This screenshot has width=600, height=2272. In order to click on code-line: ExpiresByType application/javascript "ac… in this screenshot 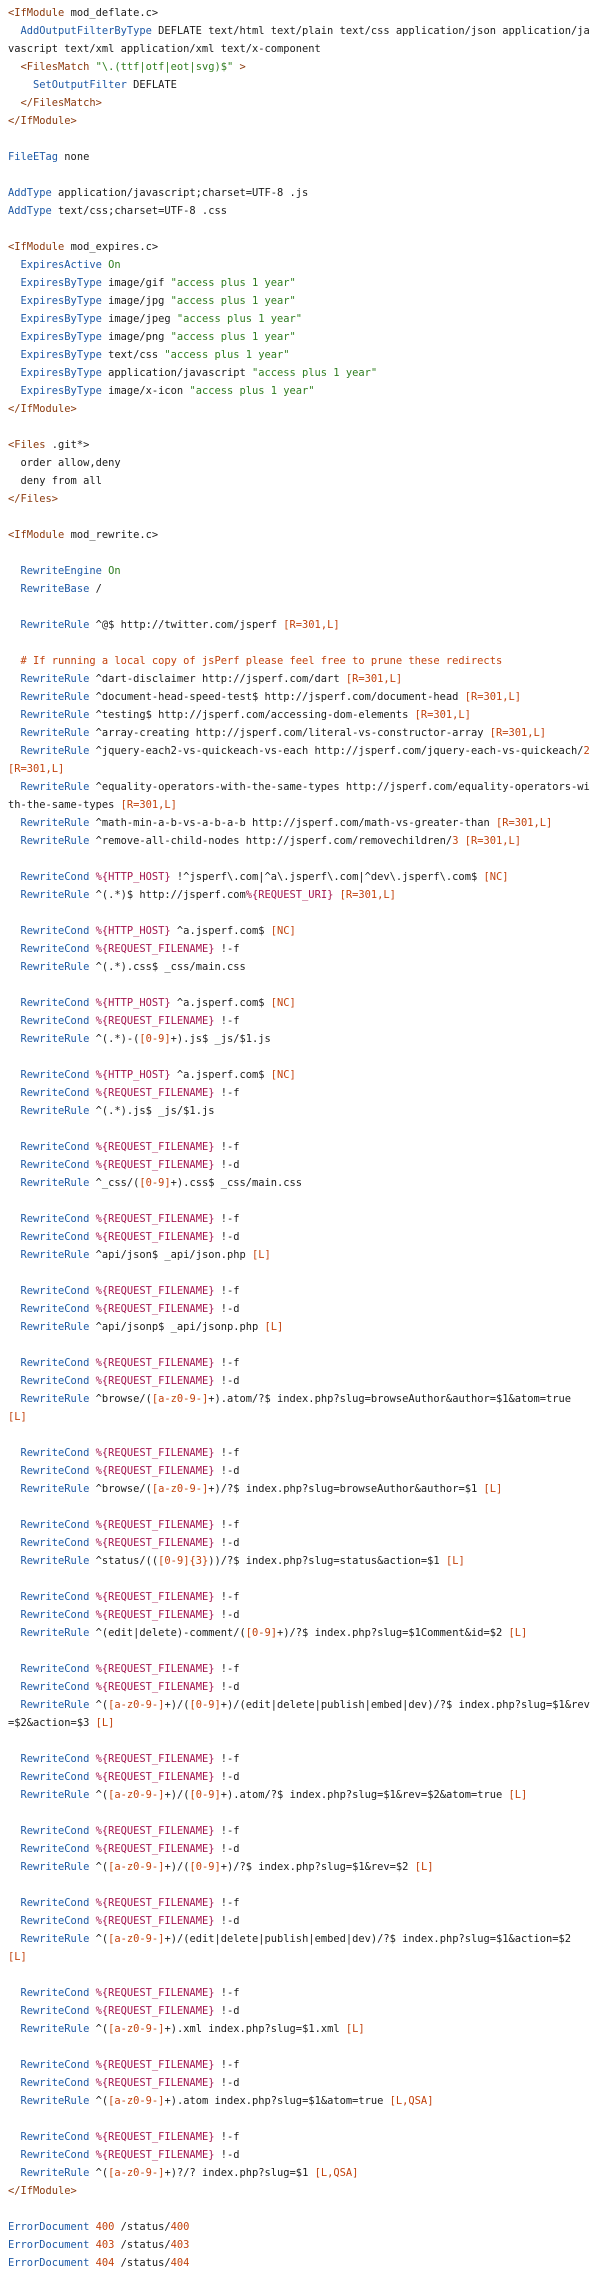, I will do `click(300, 373)`.